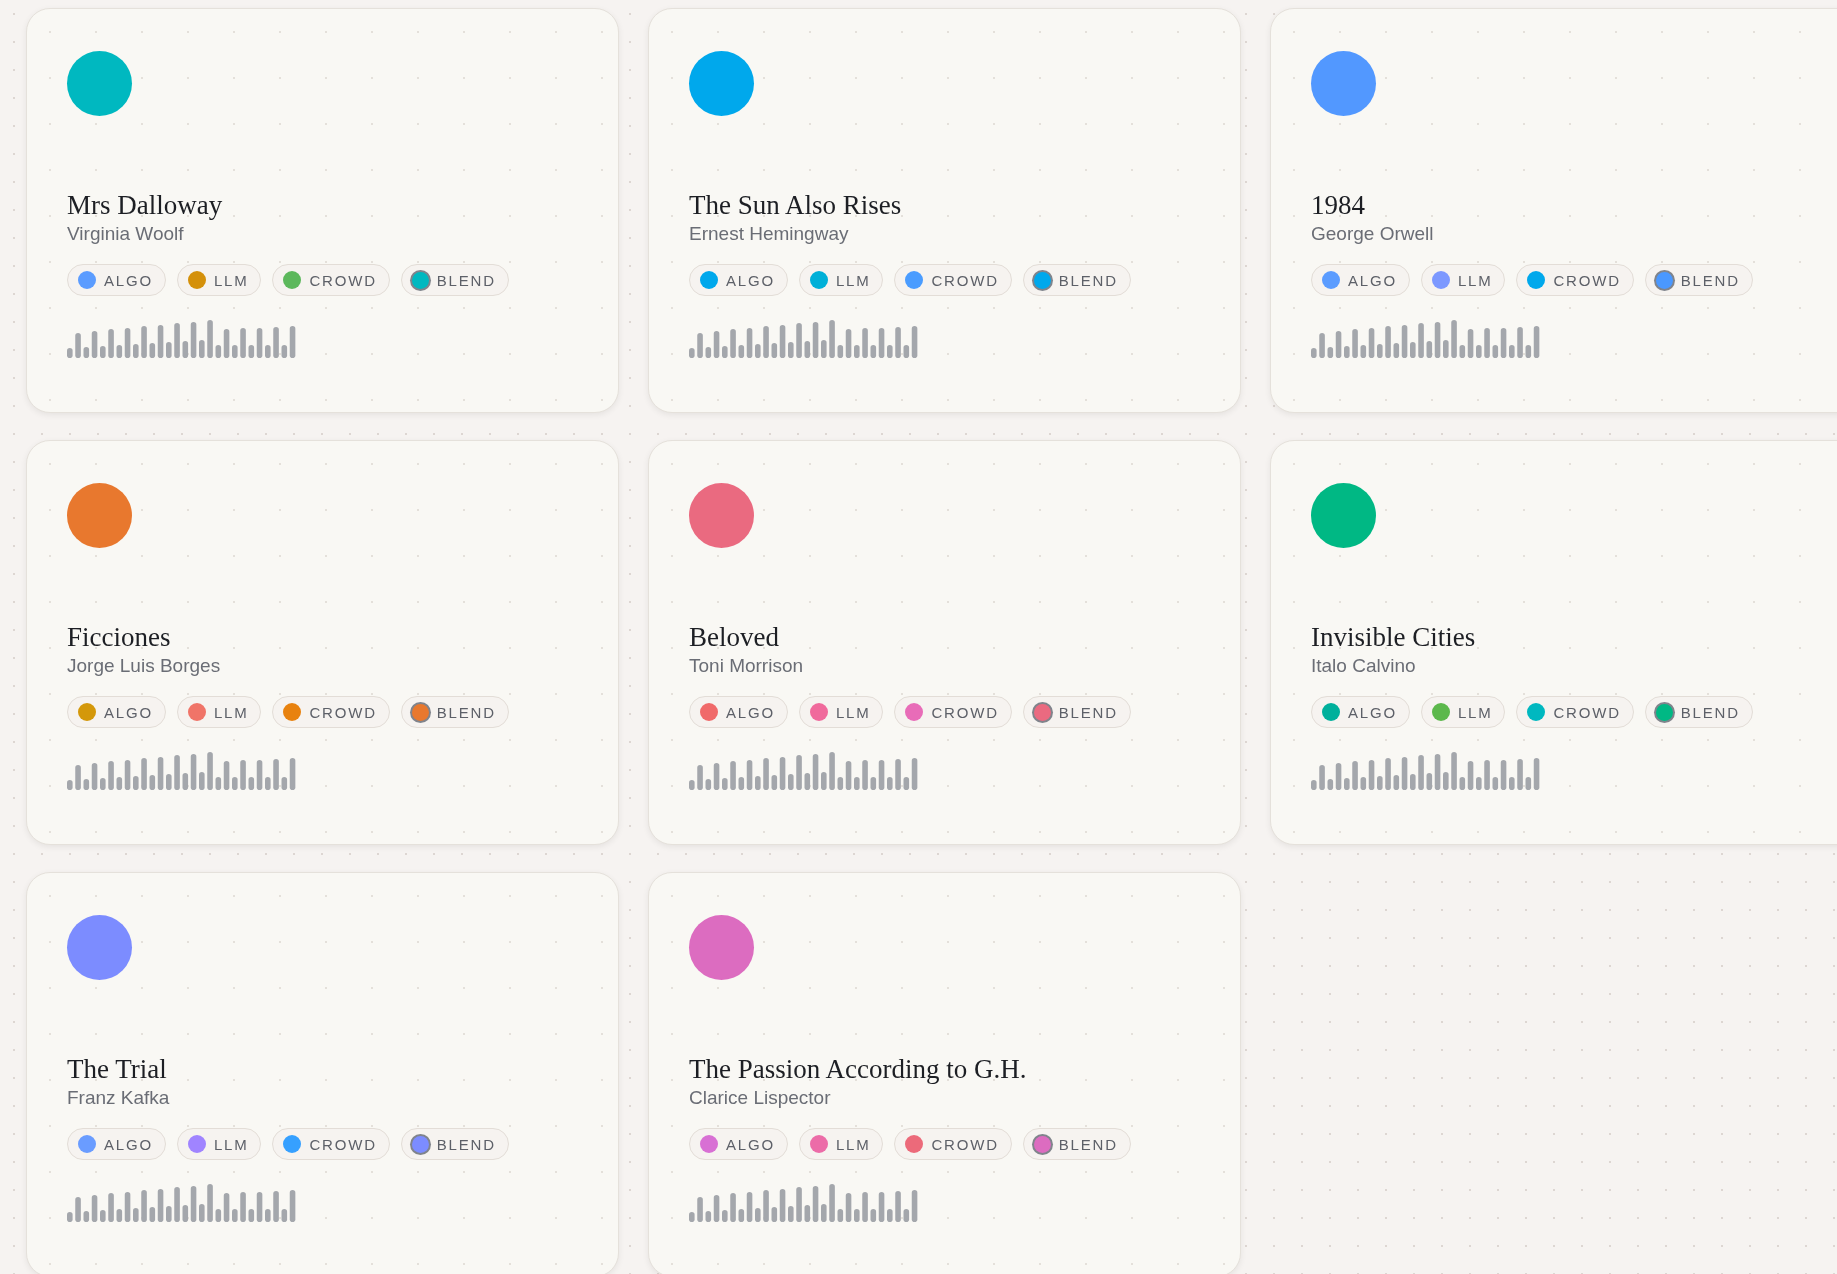 The height and width of the screenshot is (1274, 1837). I want to click on author-name: Jorge Luis Borges, so click(144, 666).